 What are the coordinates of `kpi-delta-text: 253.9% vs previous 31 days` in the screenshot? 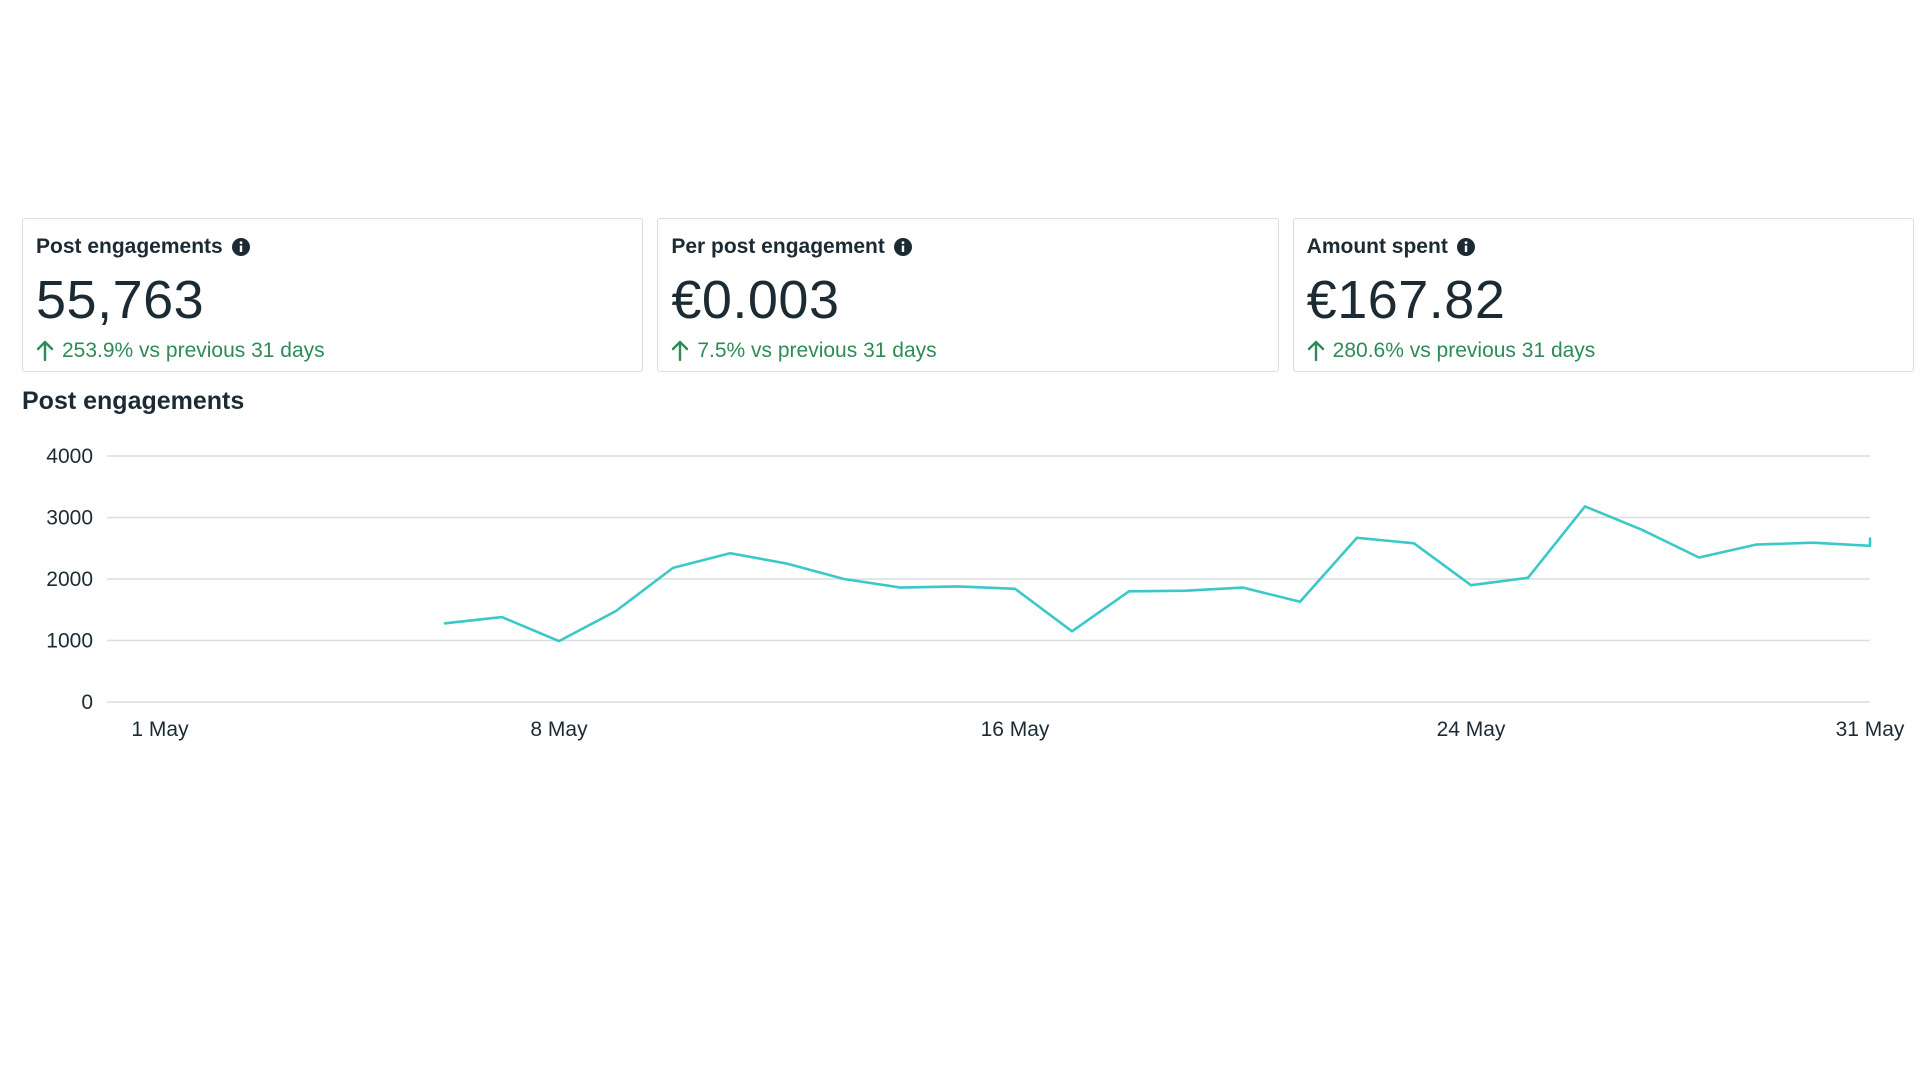 It's located at (193, 350).